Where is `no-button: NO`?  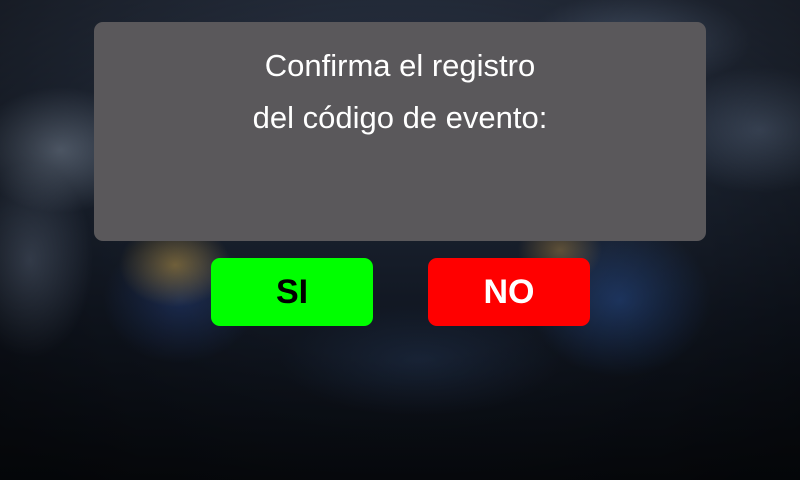
no-button: NO is located at coordinates (509, 292).